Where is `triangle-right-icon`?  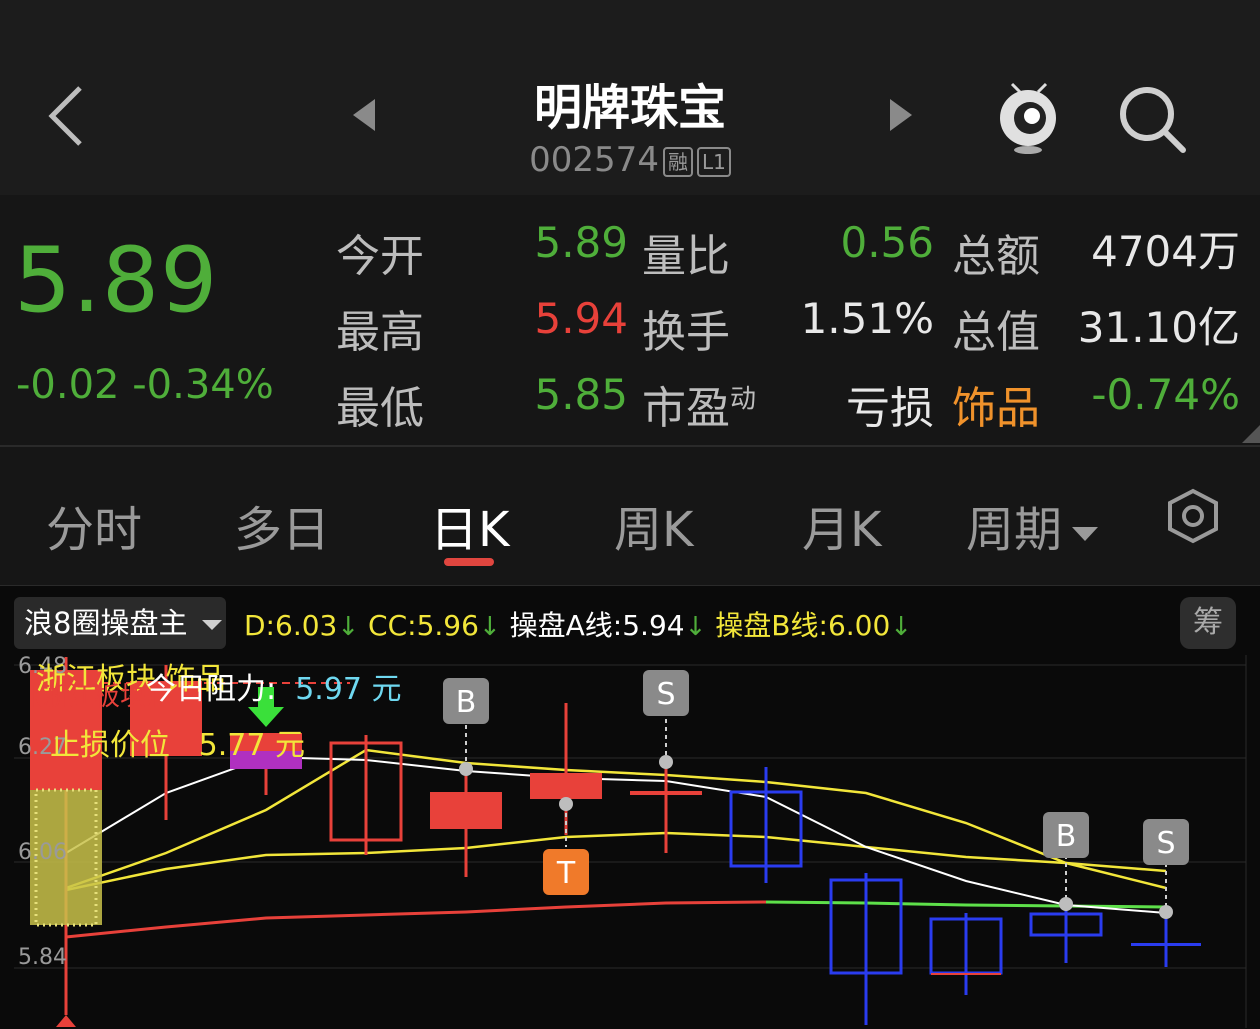
triangle-right-icon is located at coordinates (901, 115).